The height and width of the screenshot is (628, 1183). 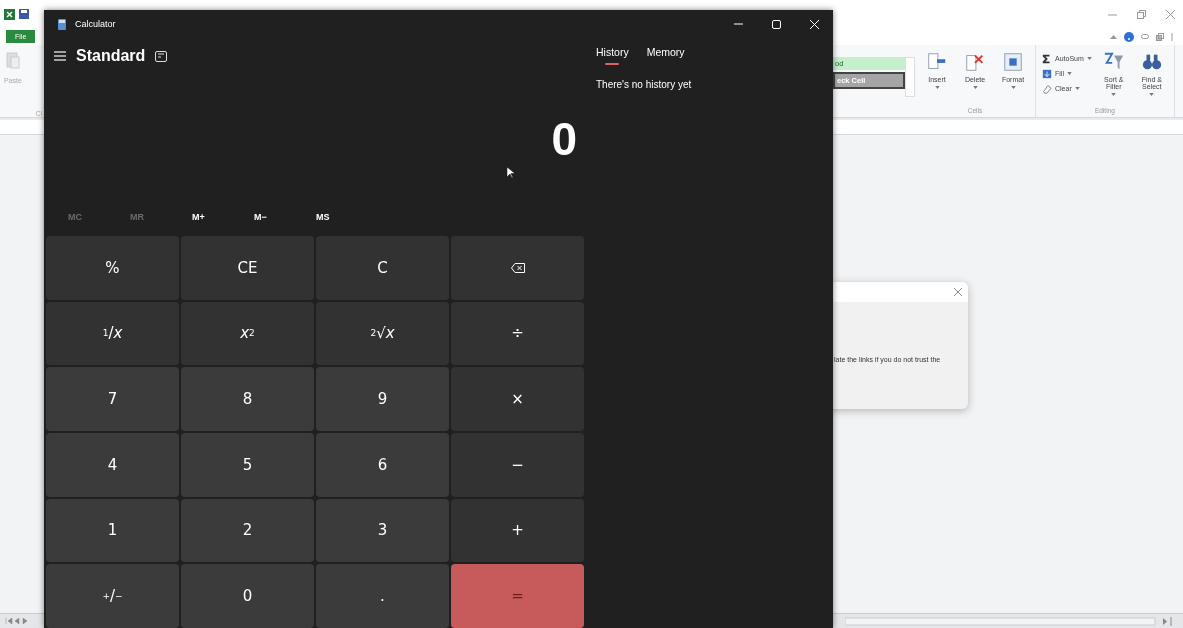 I want to click on backspace-icon, so click(x=517, y=267).